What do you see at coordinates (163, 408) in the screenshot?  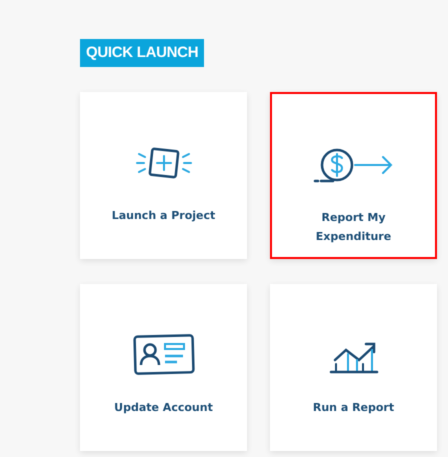 I see `tile-label: Update Account` at bounding box center [163, 408].